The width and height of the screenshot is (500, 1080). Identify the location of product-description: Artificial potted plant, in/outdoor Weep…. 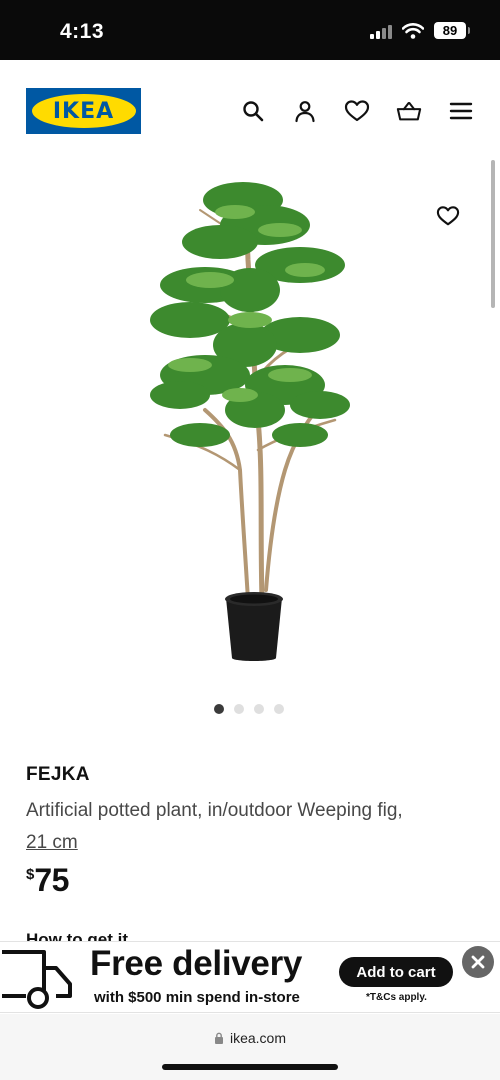
(256, 827).